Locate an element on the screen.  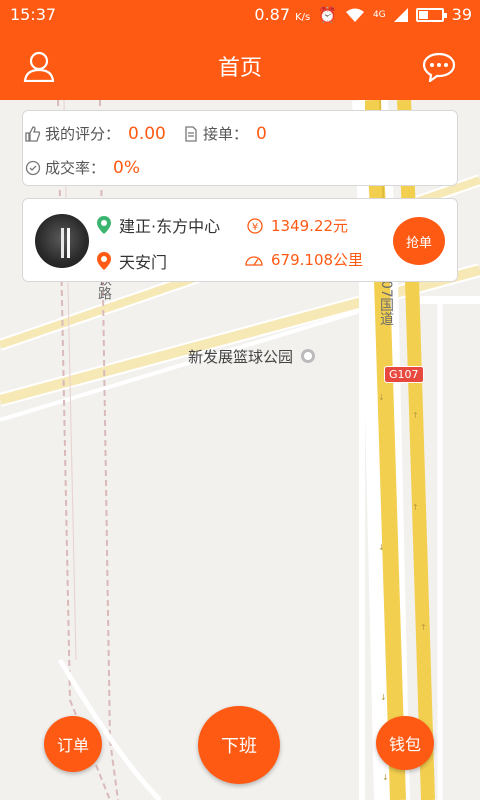
status-indicators: 0.87 K/s ⏰ 4G 39 is located at coordinates (363, 14).